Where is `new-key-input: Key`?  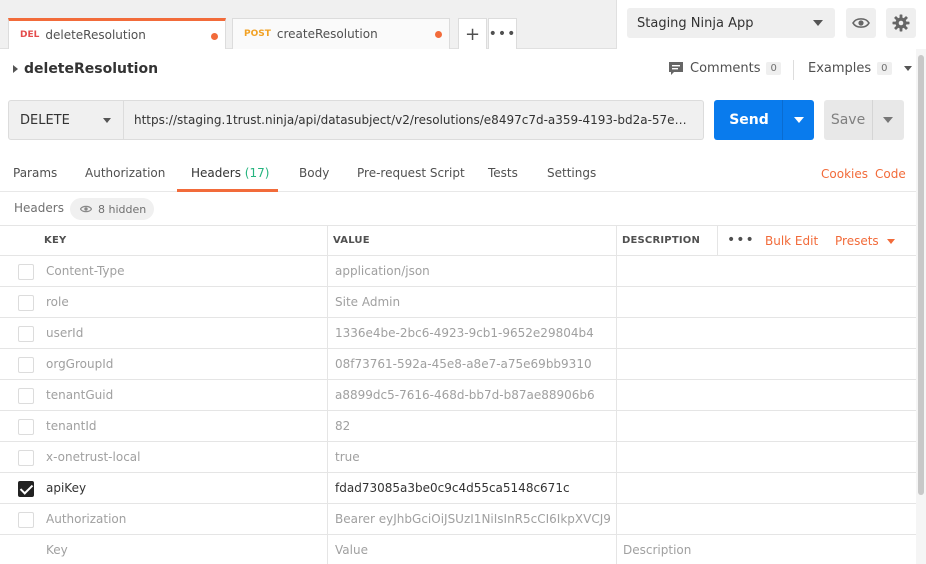 new-key-input: Key is located at coordinates (183, 550).